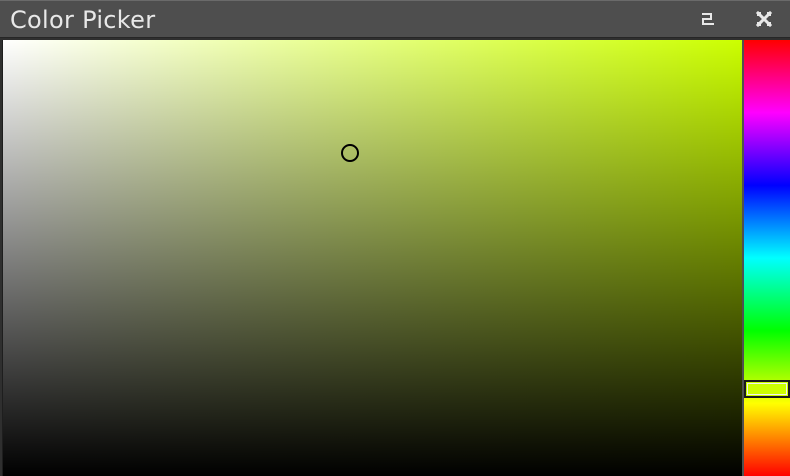 This screenshot has height=476, width=790. Describe the element at coordinates (83, 20) in the screenshot. I see `window-title: Color Picker` at that location.